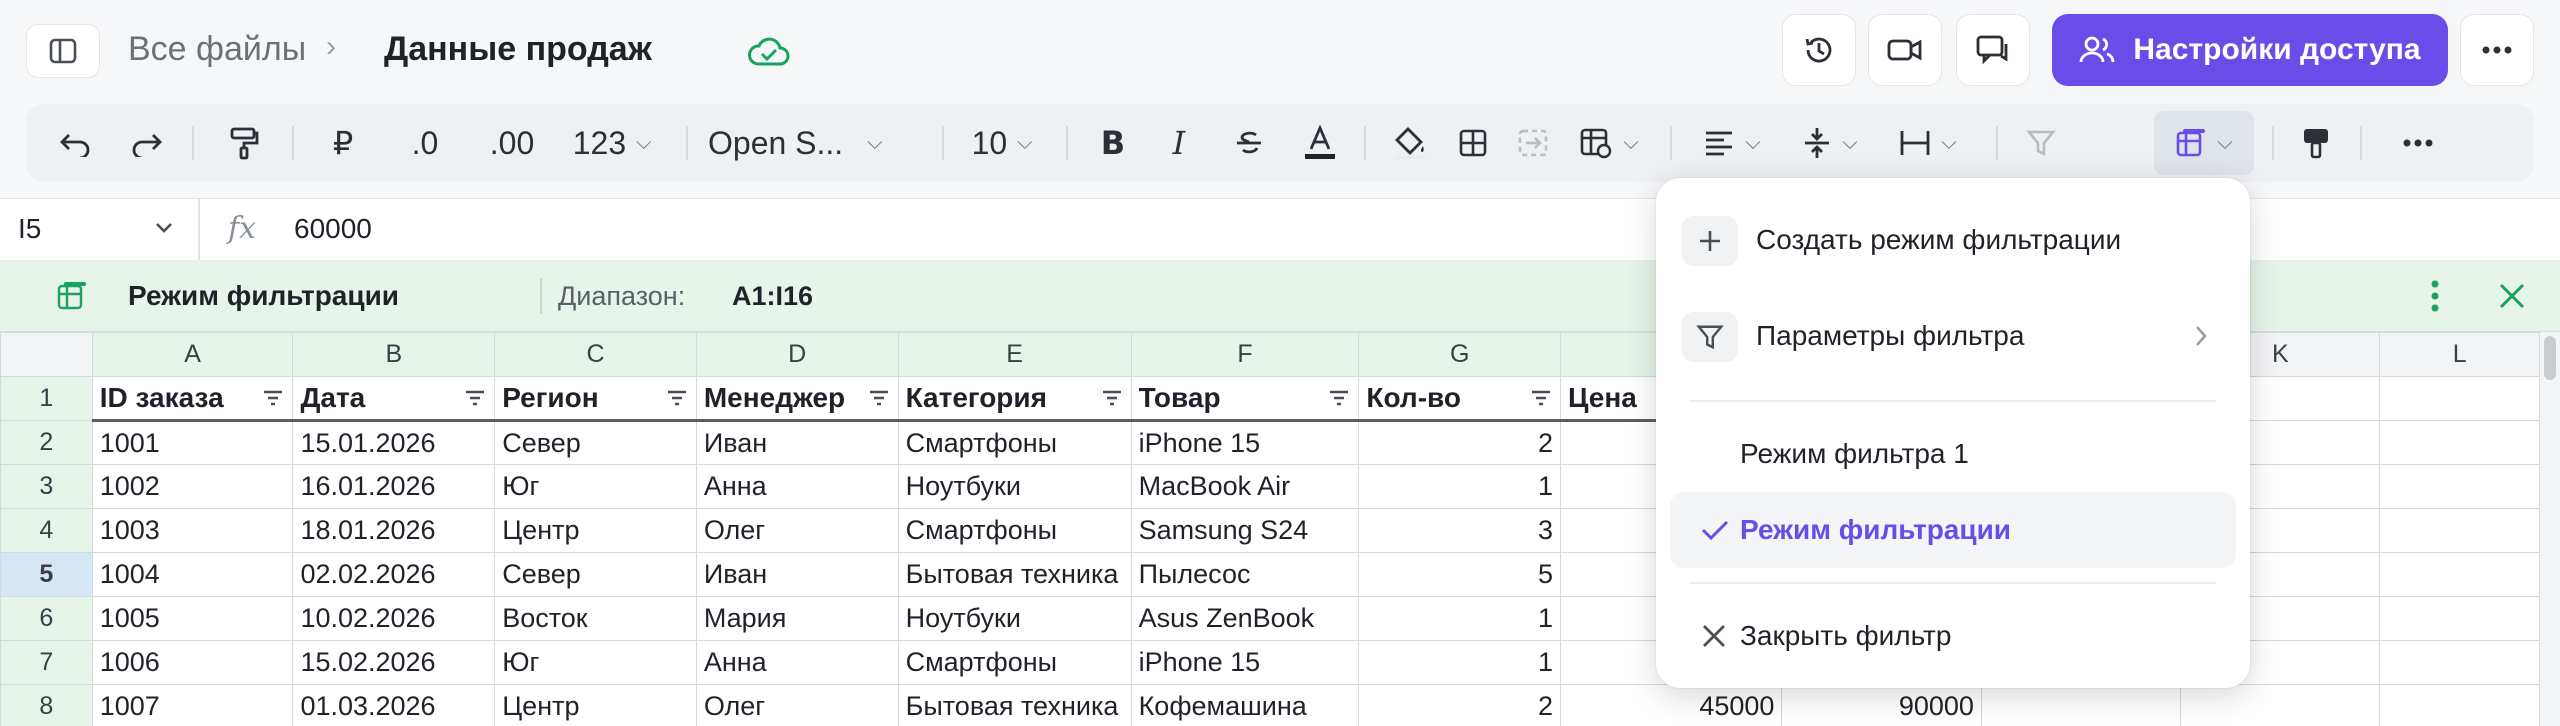 The width and height of the screenshot is (2560, 726). What do you see at coordinates (1245, 486) in the screenshot?
I see `cell: MacBook Air` at bounding box center [1245, 486].